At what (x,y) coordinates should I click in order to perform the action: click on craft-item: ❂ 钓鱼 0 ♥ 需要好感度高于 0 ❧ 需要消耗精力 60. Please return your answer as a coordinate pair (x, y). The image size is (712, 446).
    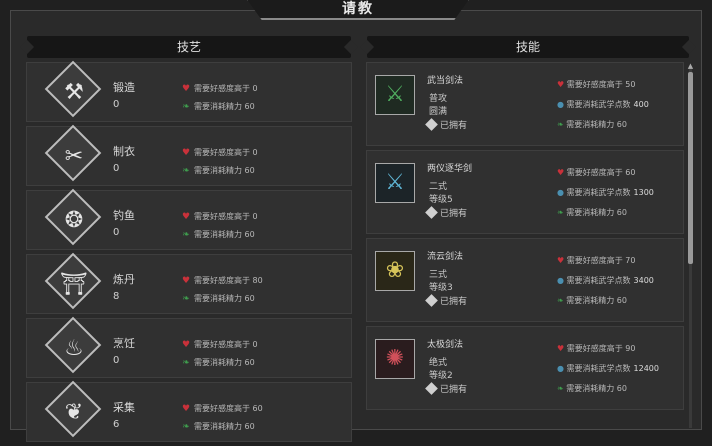
    Looking at the image, I should click on (189, 219).